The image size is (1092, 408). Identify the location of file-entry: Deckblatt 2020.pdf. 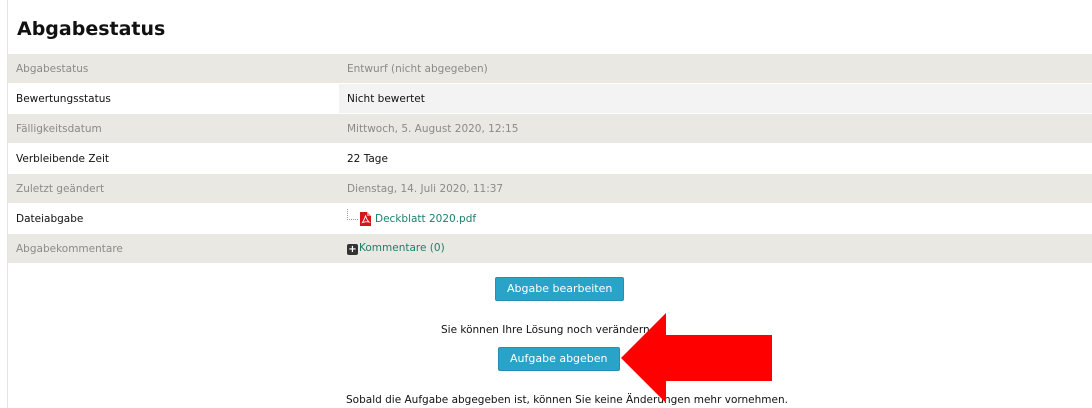
(411, 217).